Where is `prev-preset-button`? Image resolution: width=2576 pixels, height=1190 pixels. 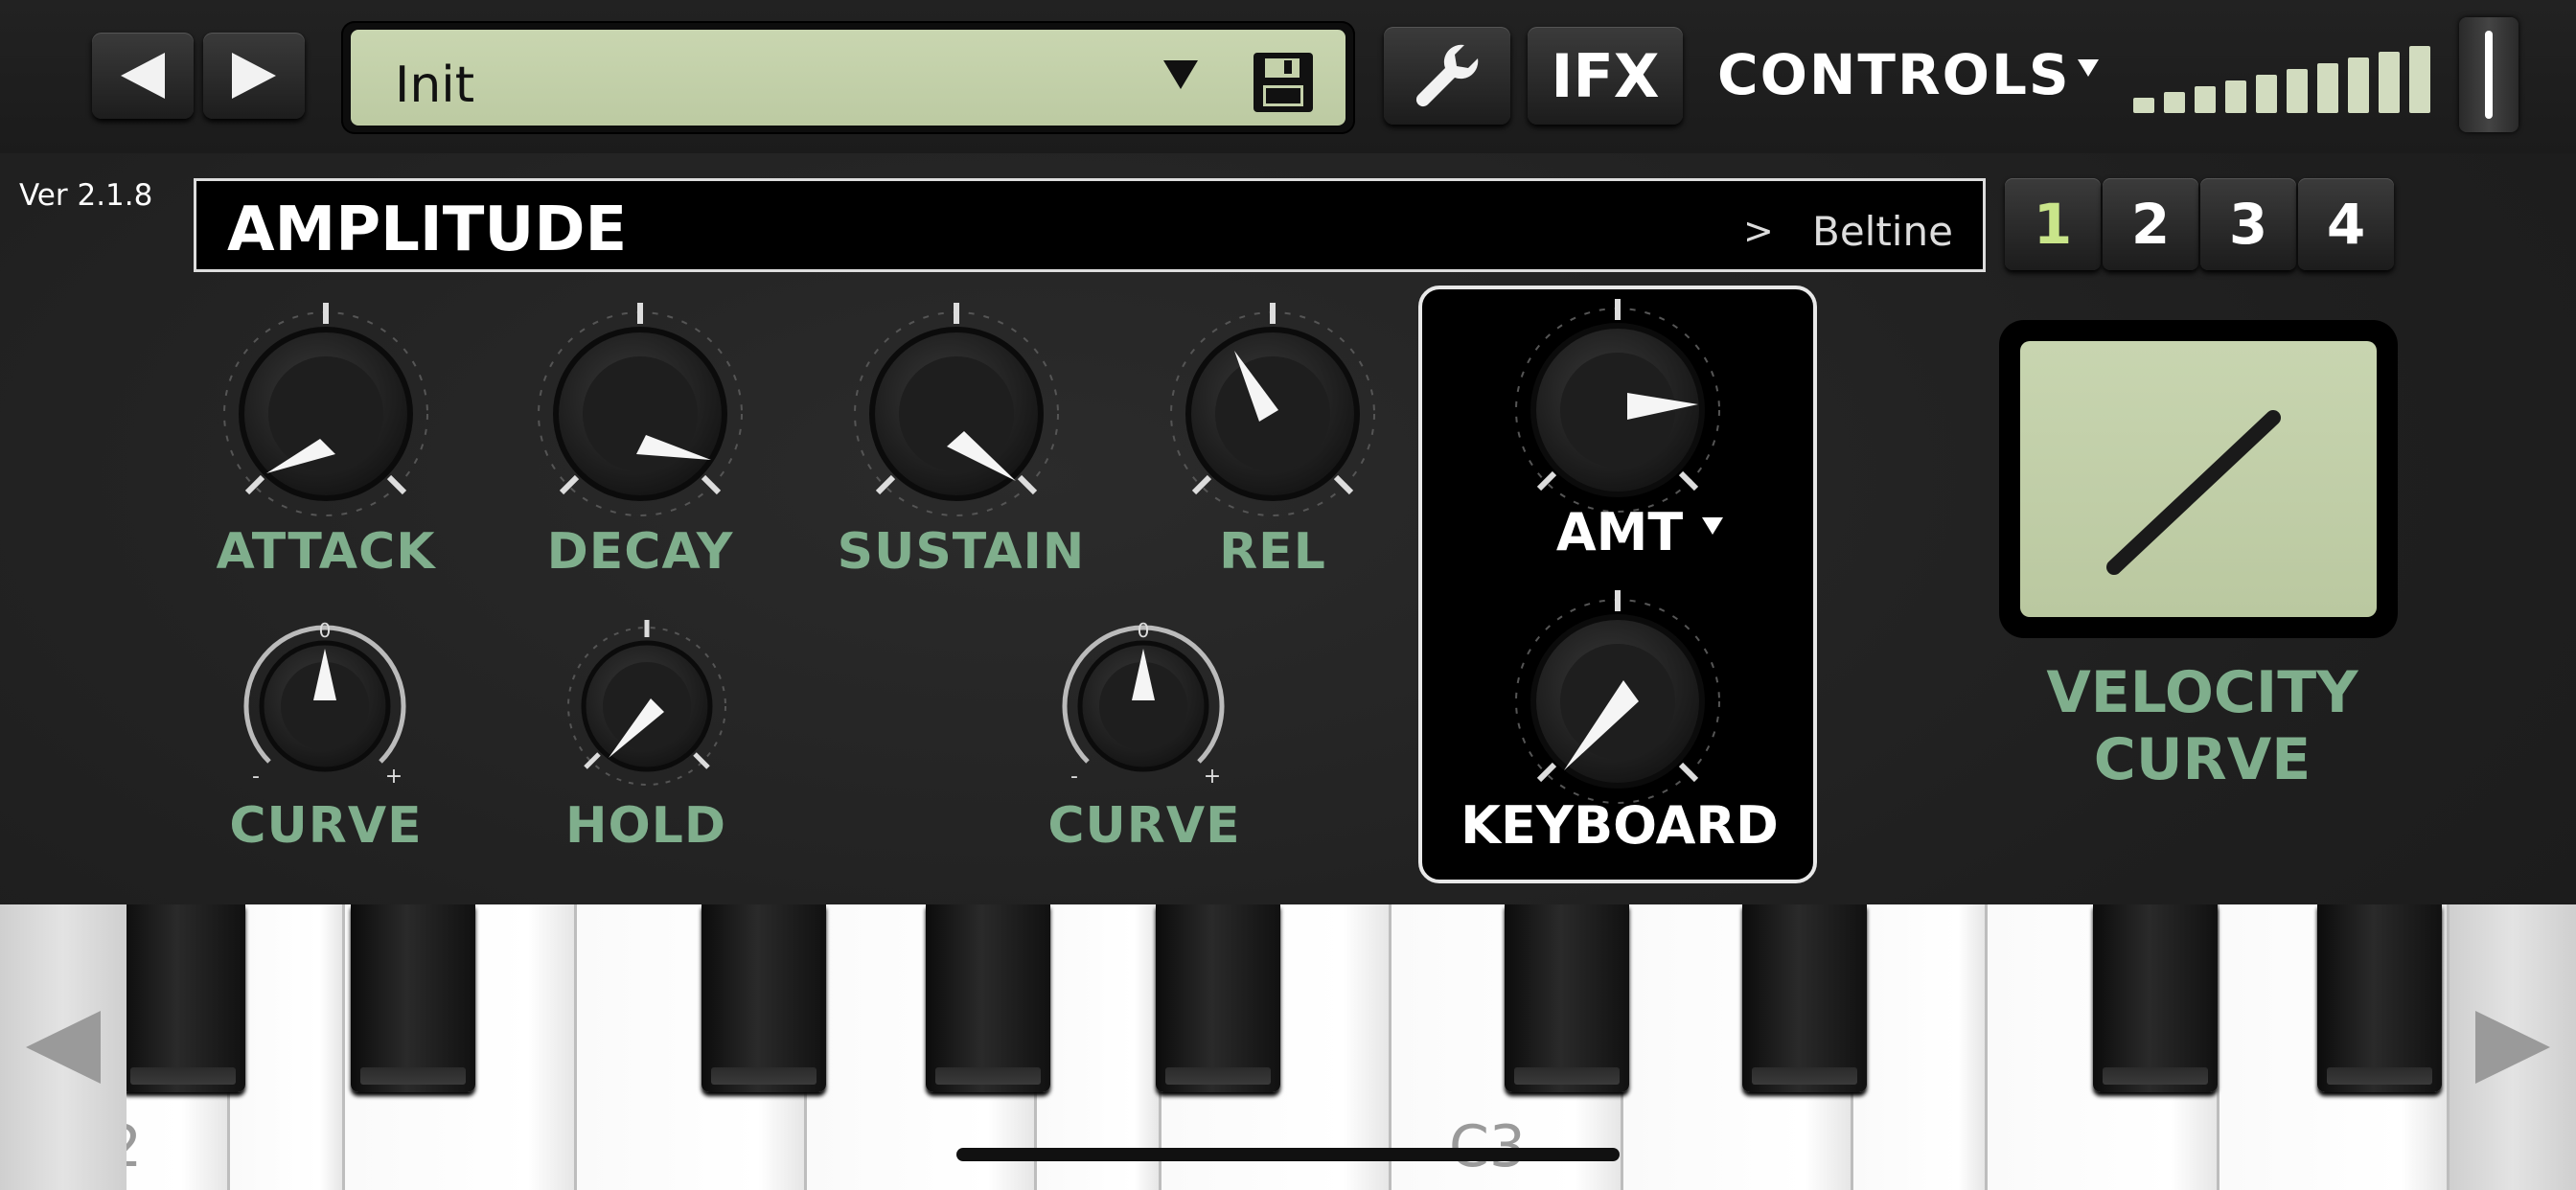
prev-preset-button is located at coordinates (143, 76).